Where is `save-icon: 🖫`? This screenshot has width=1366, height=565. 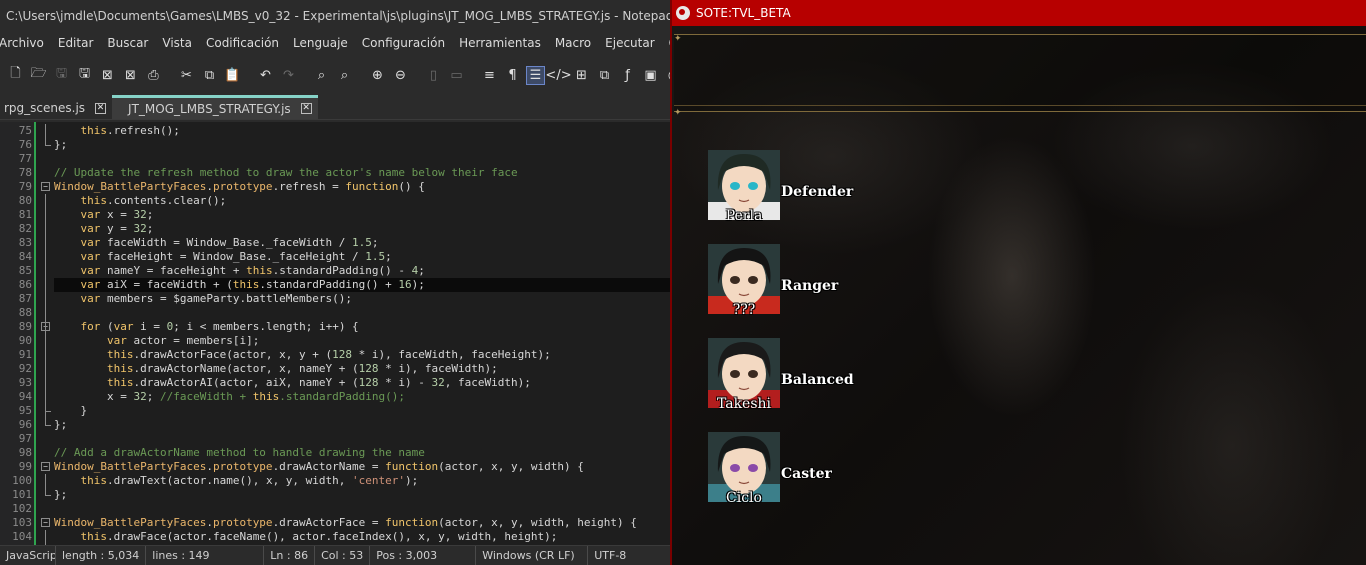 save-icon: 🖫 is located at coordinates (61, 75).